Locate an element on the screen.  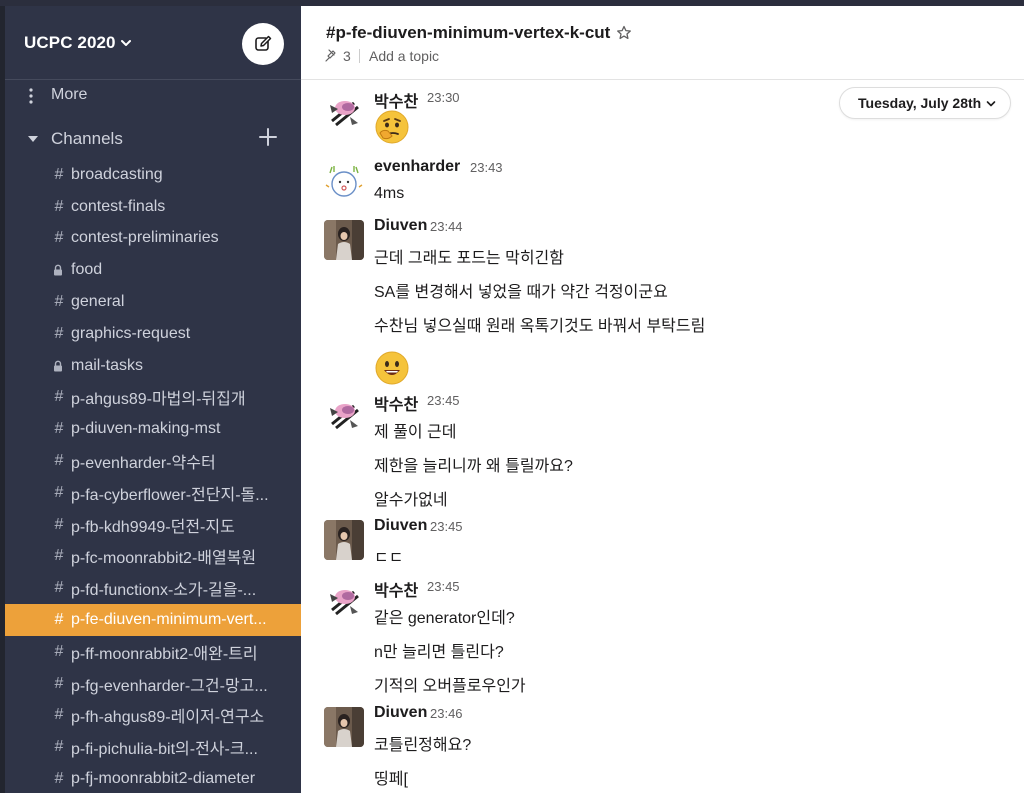
sidebar-channel-item: # graphics-request is located at coordinates (153, 334).